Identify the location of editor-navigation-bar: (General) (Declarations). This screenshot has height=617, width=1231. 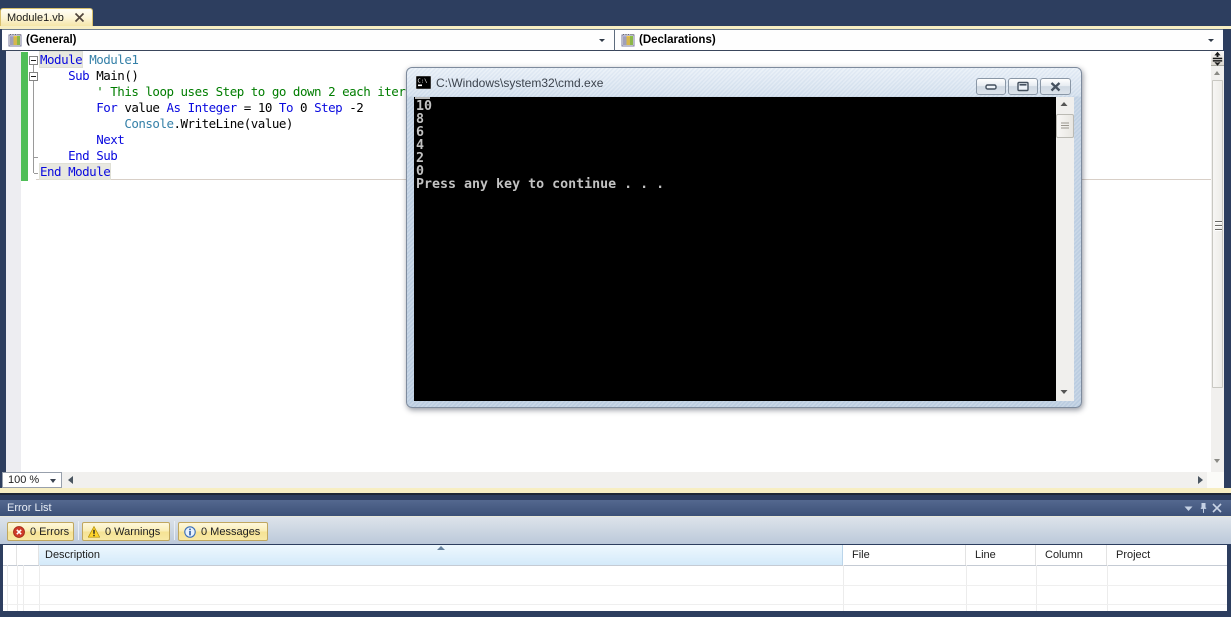
(615, 40).